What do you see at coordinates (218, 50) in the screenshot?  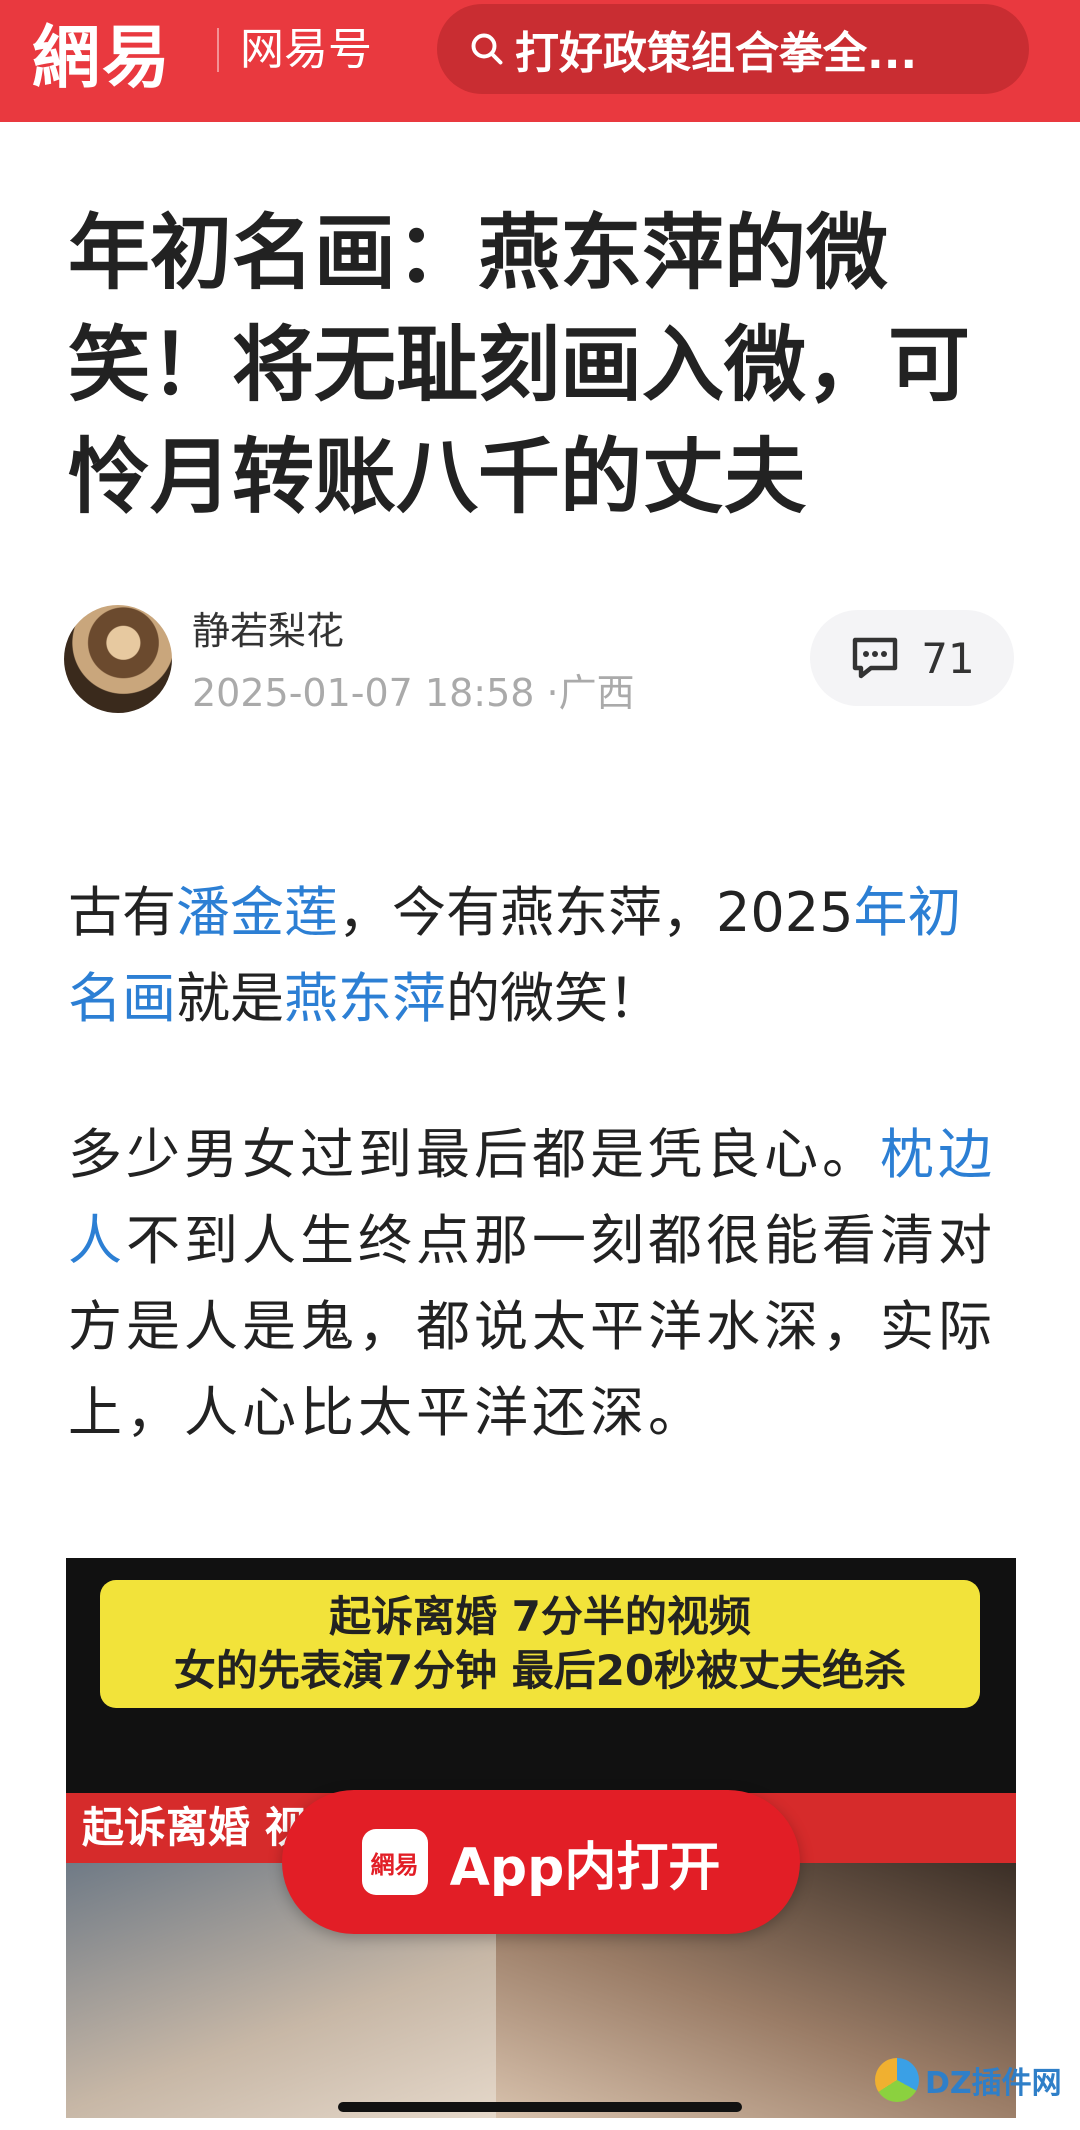 I see `header-divider` at bounding box center [218, 50].